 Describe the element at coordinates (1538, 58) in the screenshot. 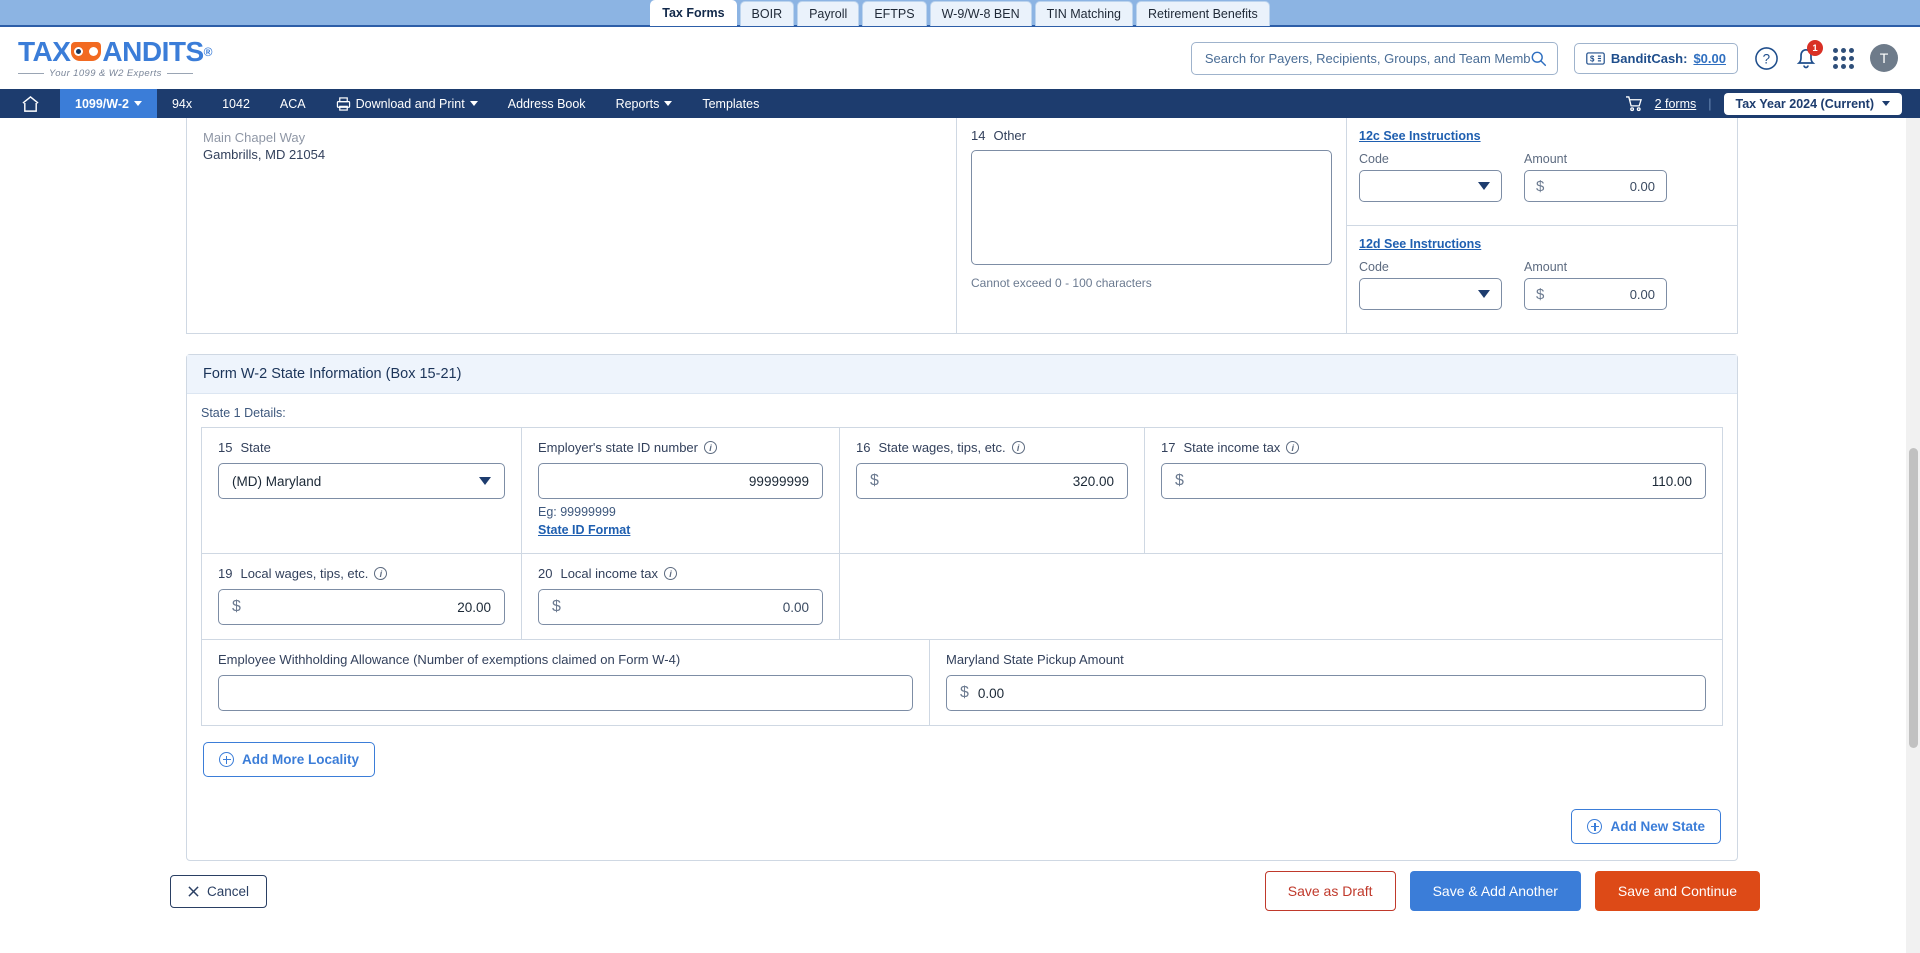

I see `search-icon` at that location.